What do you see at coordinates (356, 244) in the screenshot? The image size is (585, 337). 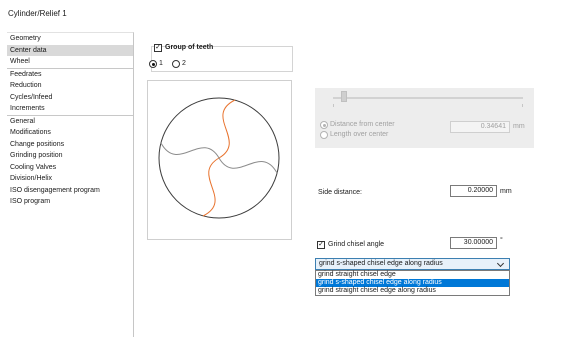 I see `grind-chisel-angle-label: Grind chisel angle` at bounding box center [356, 244].